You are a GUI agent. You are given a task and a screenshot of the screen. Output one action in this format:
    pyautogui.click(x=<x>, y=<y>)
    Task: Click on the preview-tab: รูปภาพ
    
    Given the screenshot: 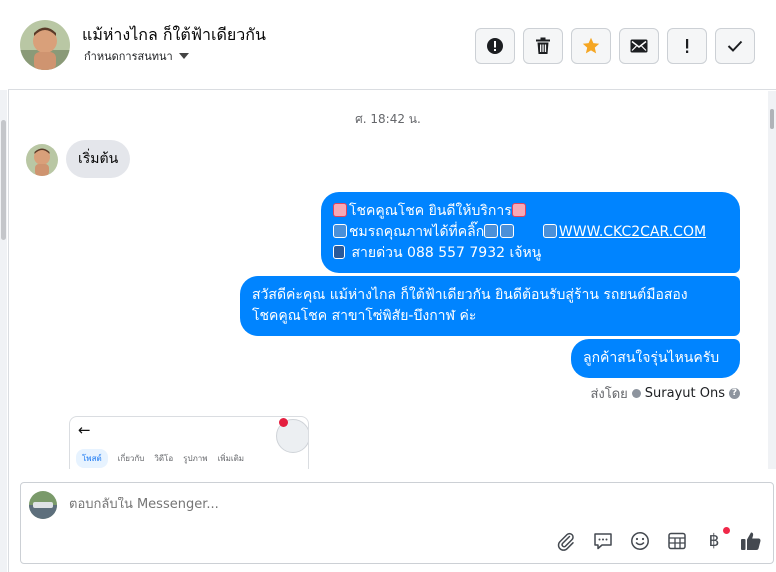 What is the action you would take?
    pyautogui.click(x=195, y=458)
    